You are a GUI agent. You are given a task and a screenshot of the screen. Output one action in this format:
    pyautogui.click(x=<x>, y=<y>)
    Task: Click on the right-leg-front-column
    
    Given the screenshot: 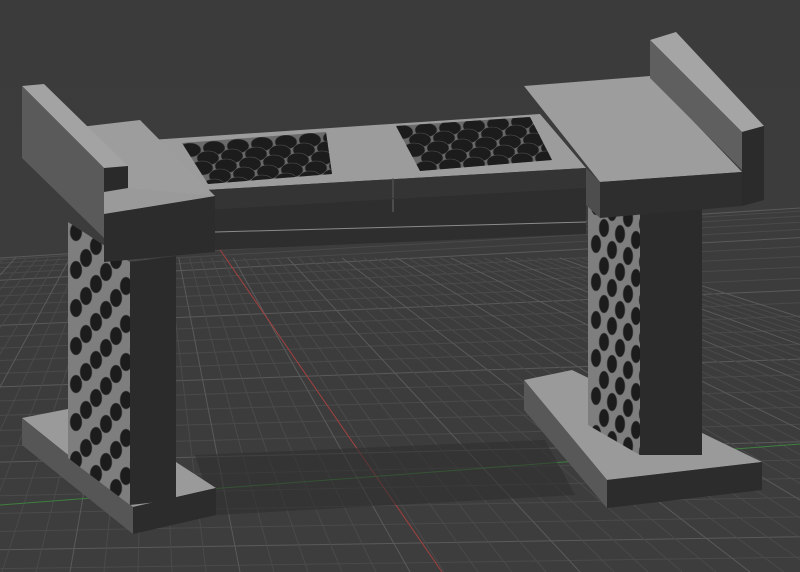 What is the action you would take?
    pyautogui.click(x=671, y=331)
    